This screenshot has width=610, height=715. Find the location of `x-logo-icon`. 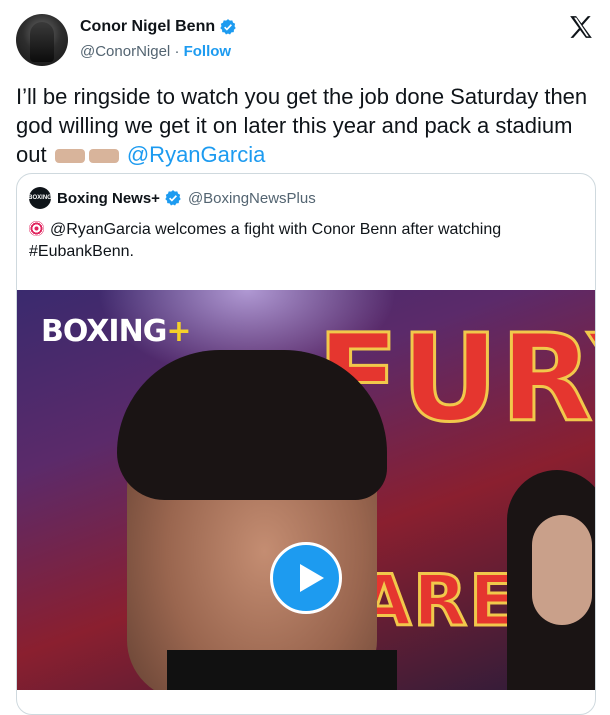

x-logo-icon is located at coordinates (581, 27).